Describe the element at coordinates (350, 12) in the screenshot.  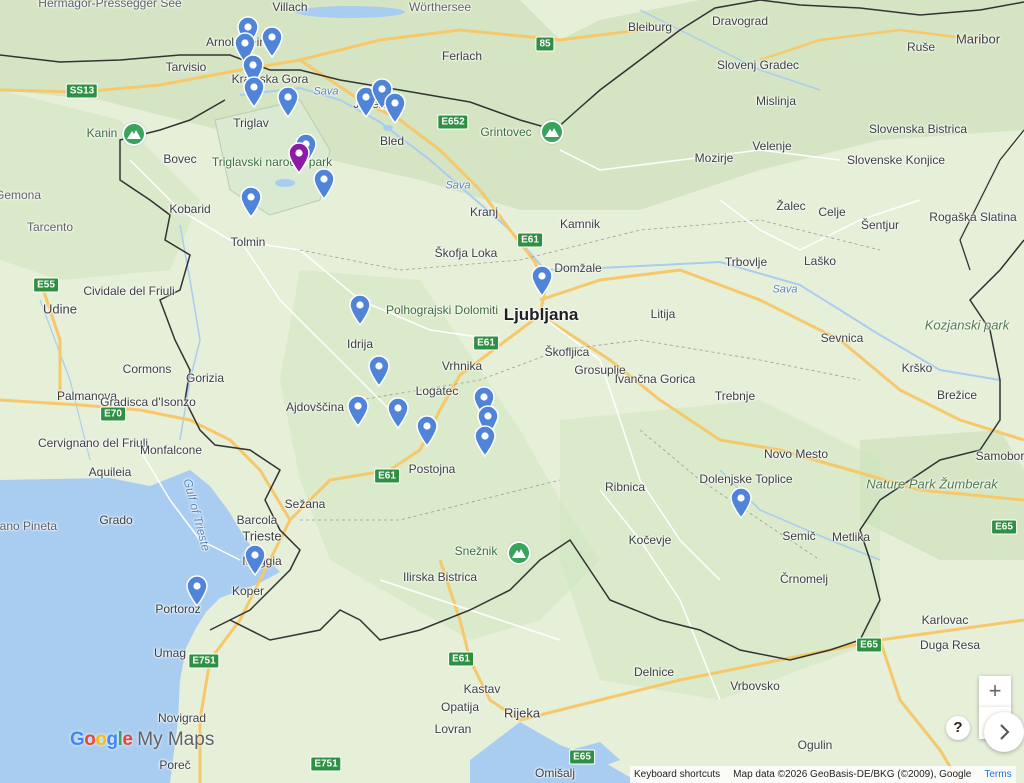
I see `worthersee-lake` at that location.